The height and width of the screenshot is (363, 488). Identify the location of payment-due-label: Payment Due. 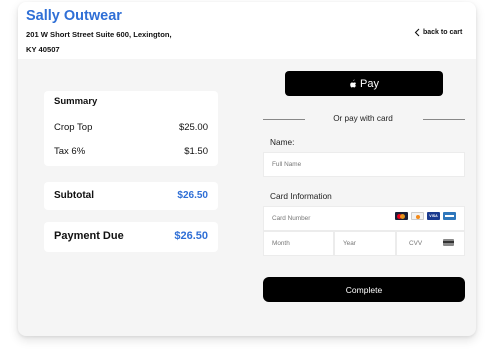
(89, 236).